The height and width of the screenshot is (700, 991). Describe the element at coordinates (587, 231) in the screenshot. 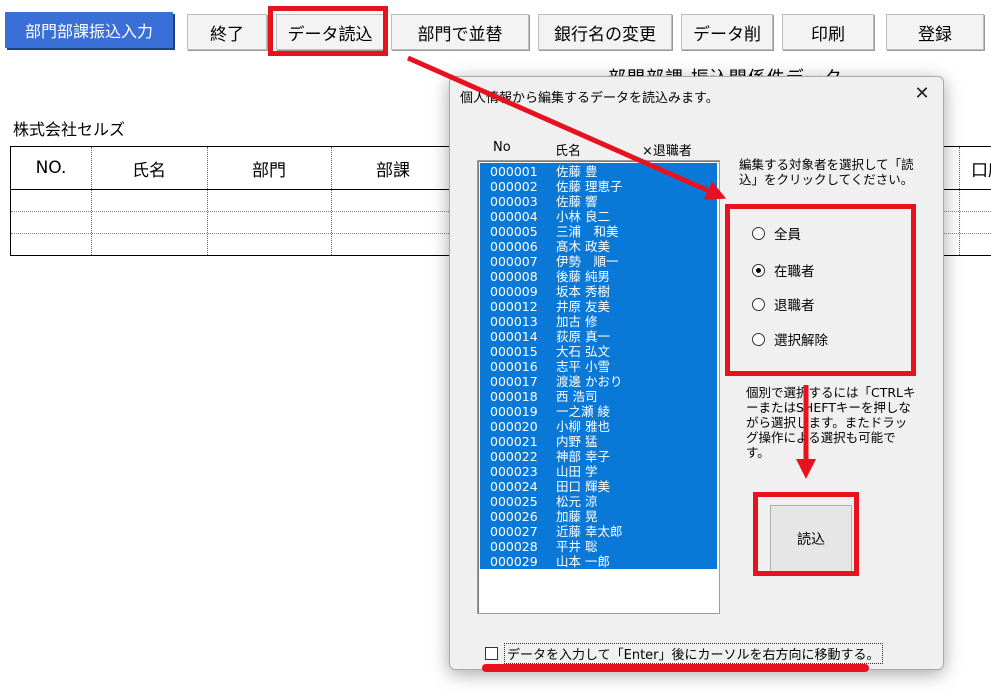

I see `employee-name: 三浦 和美` at that location.